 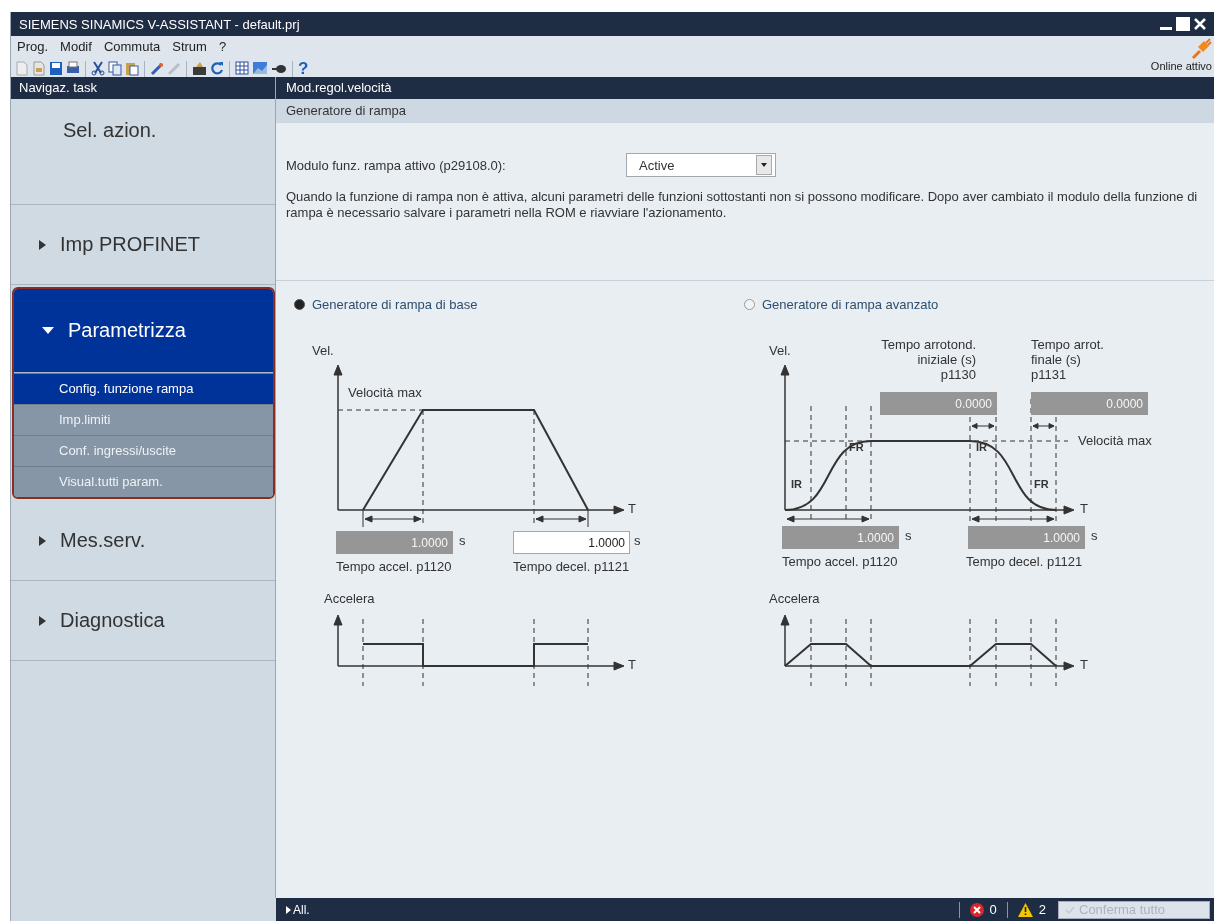 I want to click on page-header: Mod.regol.velocità, so click(x=745, y=88).